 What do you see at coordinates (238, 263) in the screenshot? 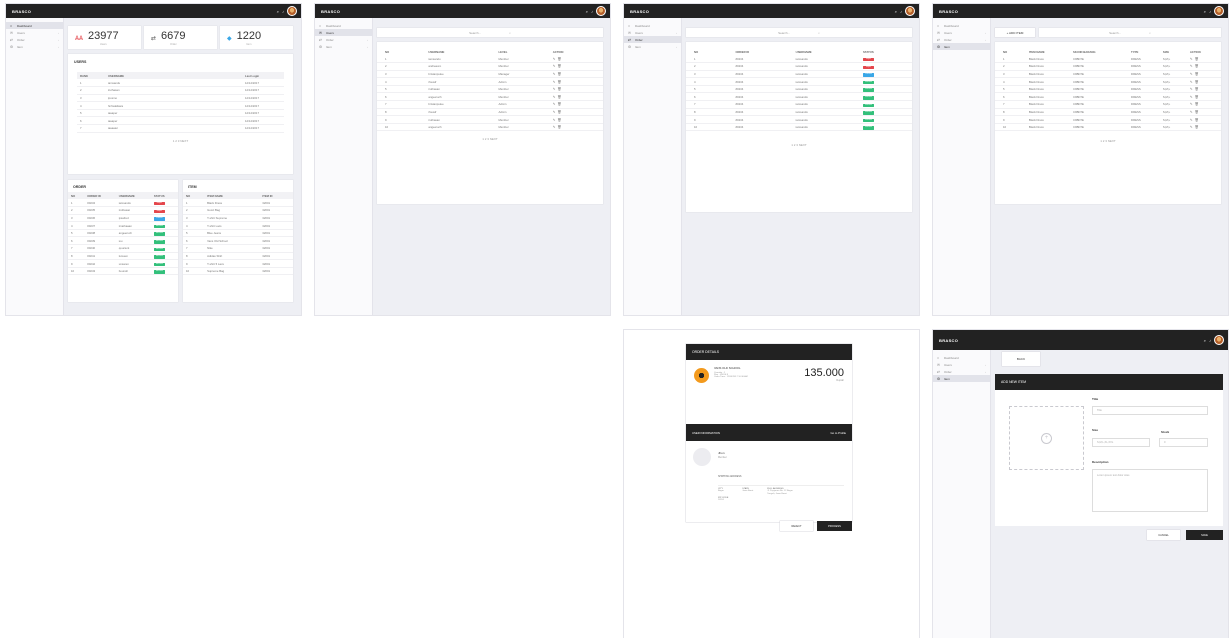
I see `table-row: 9 T-shirt 5 Lacs 32001` at bounding box center [238, 263].